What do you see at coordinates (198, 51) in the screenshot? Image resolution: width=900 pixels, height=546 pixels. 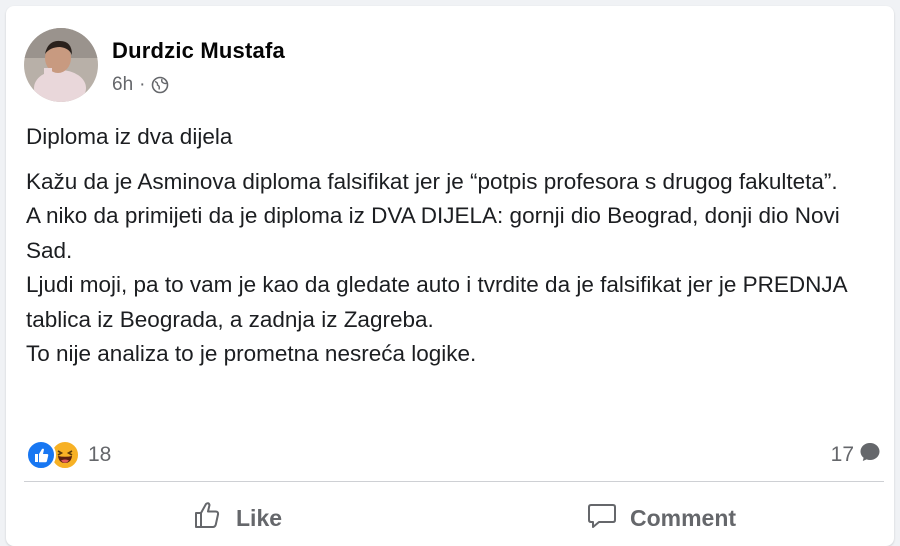 I see `author-name: Durdzic Mustafa` at bounding box center [198, 51].